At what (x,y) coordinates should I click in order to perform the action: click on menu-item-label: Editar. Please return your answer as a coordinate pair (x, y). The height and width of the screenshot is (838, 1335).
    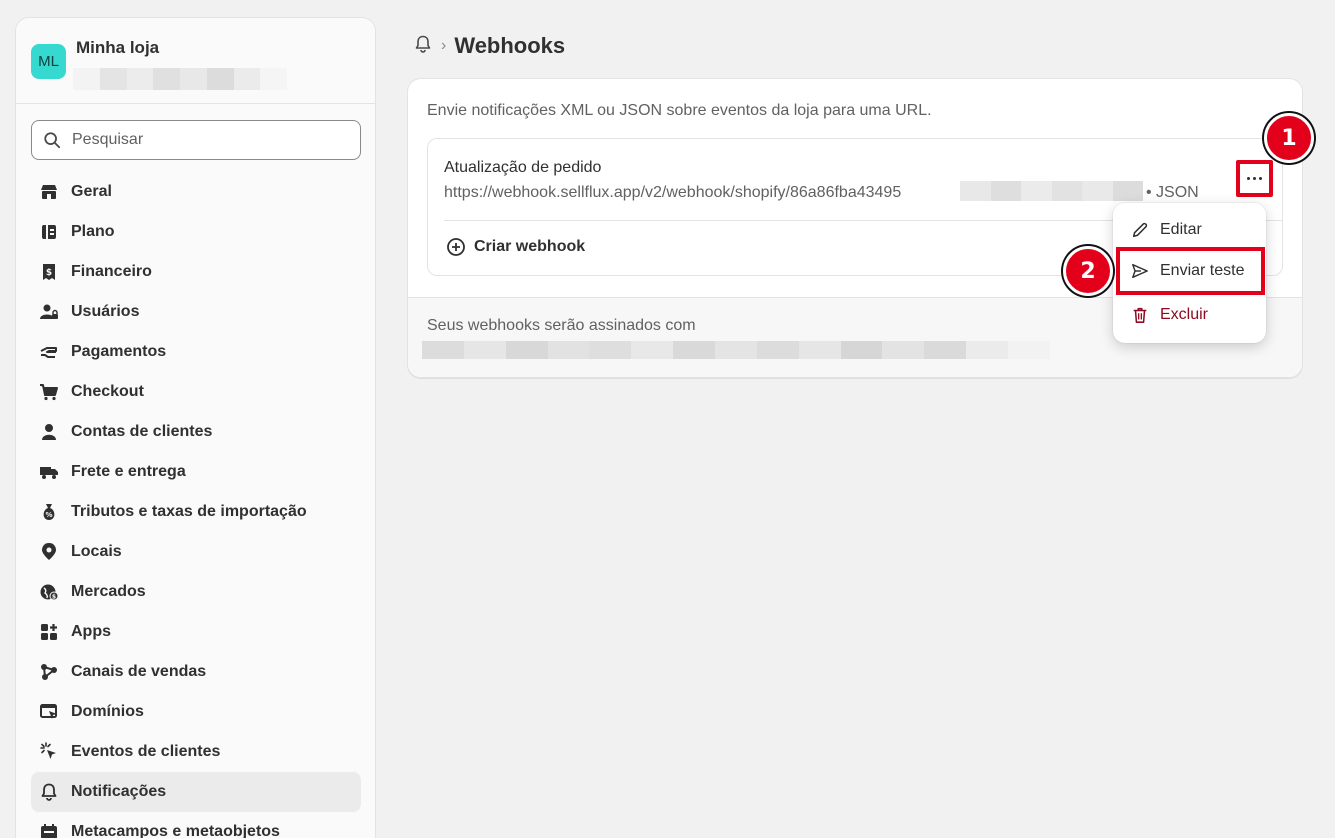
    Looking at the image, I should click on (1181, 229).